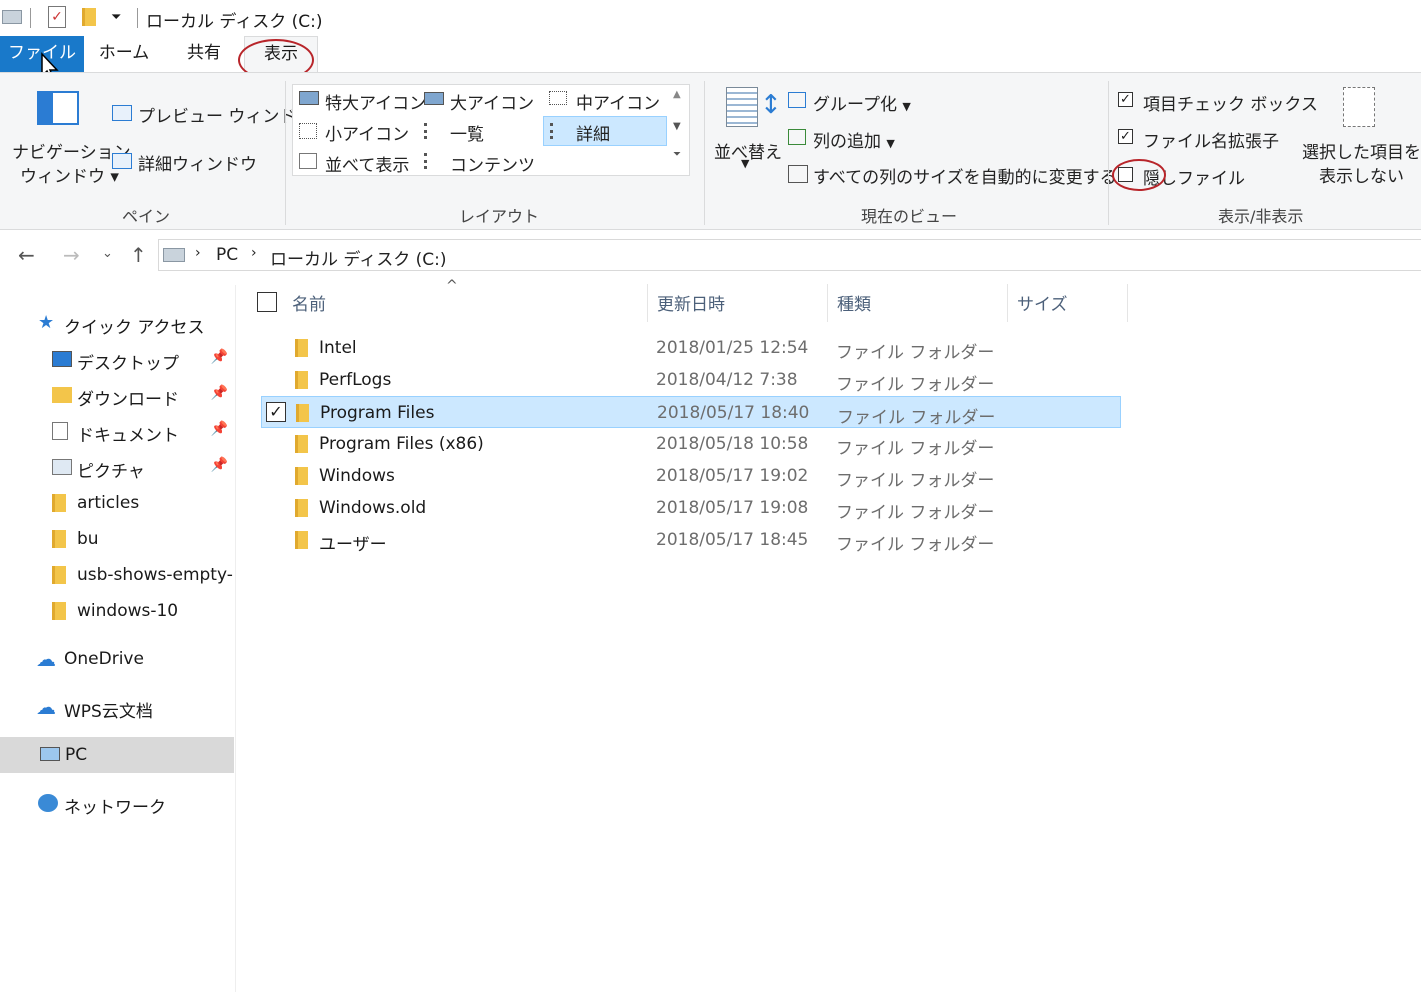 This screenshot has height=992, width=1421. Describe the element at coordinates (492, 101) in the screenshot. I see `layout-large-icons: 大アイコン` at that location.